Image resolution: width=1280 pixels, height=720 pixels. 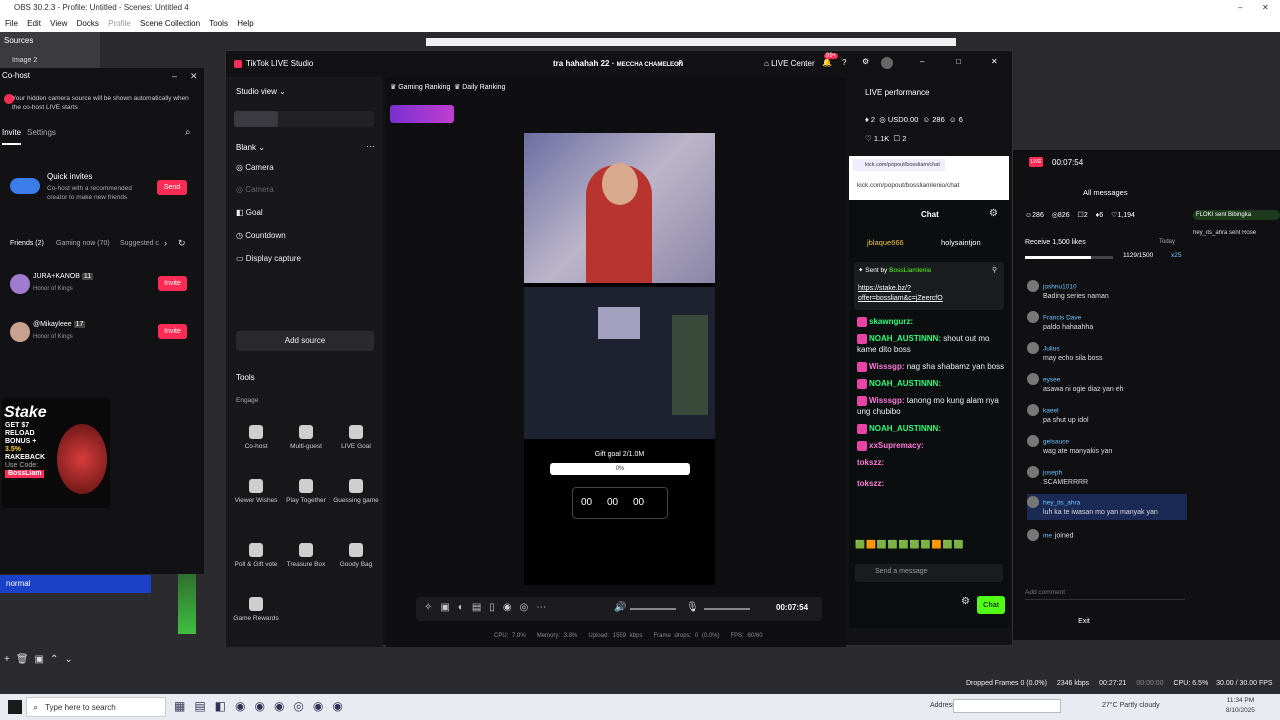 What do you see at coordinates (931, 445) in the screenshot?
I see `chat-message: xxSupremacy:` at bounding box center [931, 445].